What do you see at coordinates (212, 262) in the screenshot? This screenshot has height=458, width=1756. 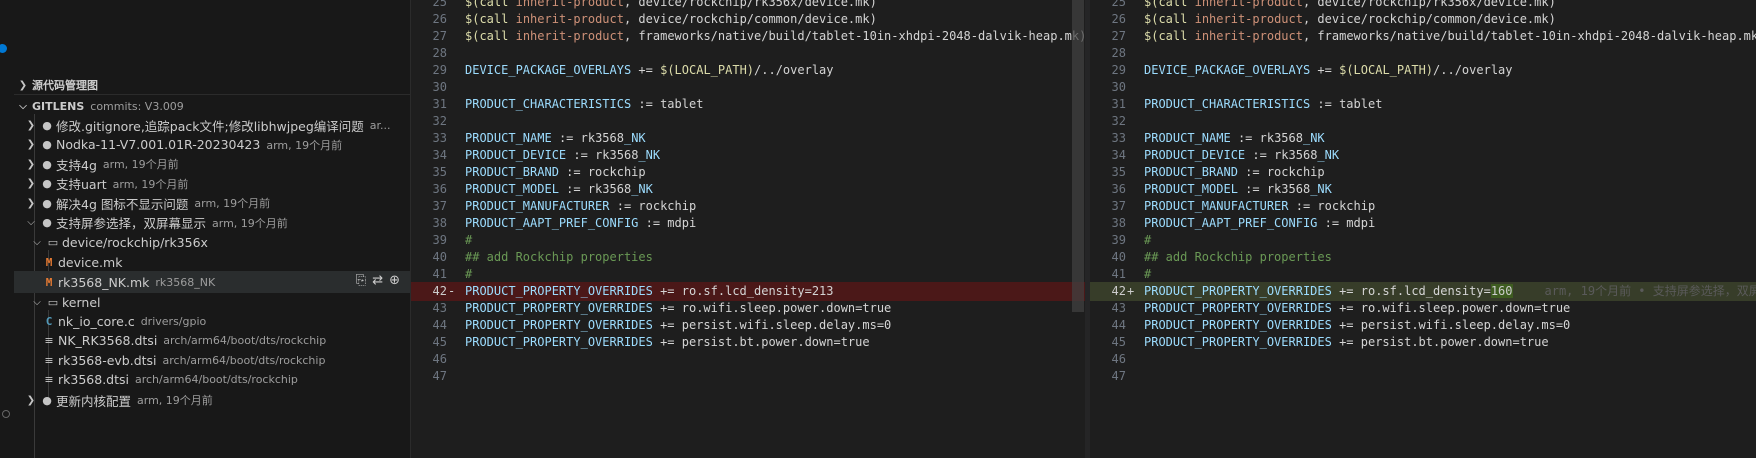 I see `file-item: Mdevice.mkM` at bounding box center [212, 262].